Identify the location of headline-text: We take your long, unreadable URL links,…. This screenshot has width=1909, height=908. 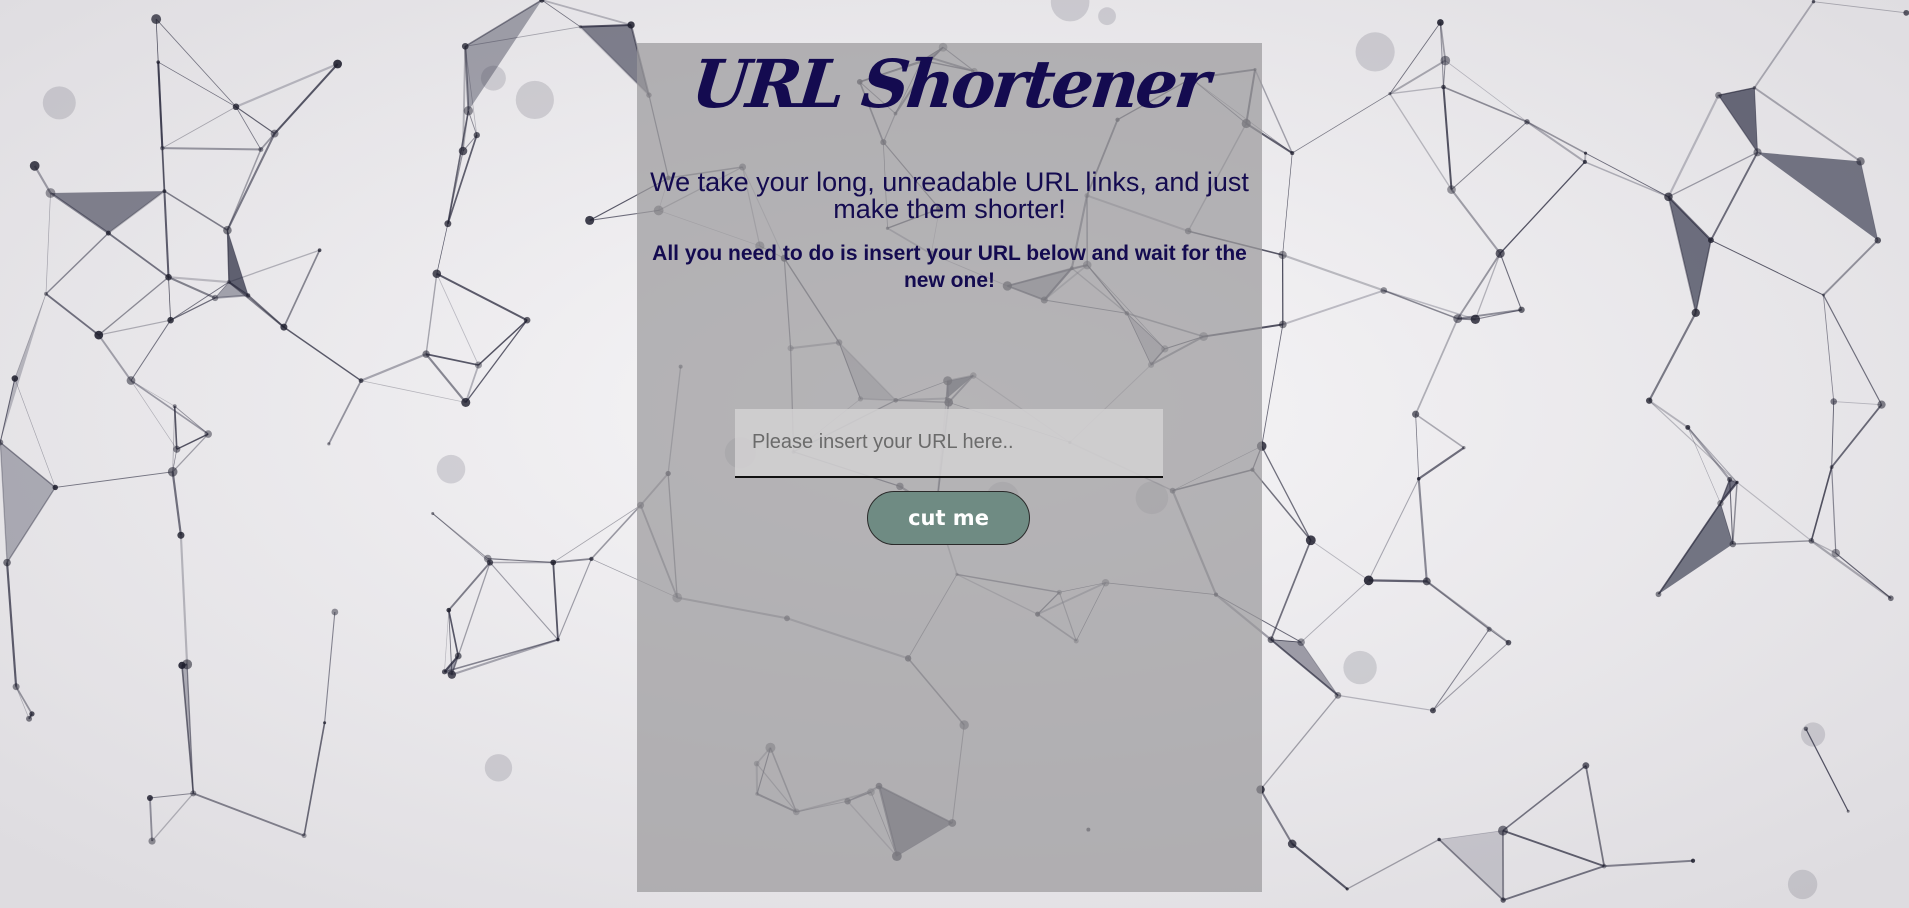
(949, 195).